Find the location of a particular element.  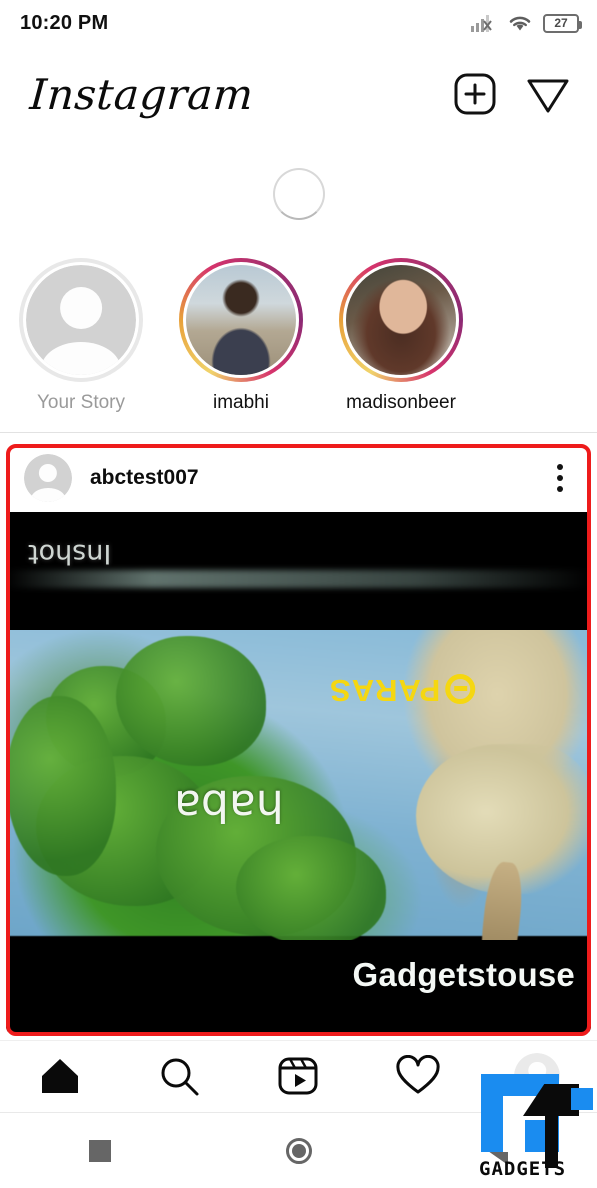

search-icon is located at coordinates (180, 1076).